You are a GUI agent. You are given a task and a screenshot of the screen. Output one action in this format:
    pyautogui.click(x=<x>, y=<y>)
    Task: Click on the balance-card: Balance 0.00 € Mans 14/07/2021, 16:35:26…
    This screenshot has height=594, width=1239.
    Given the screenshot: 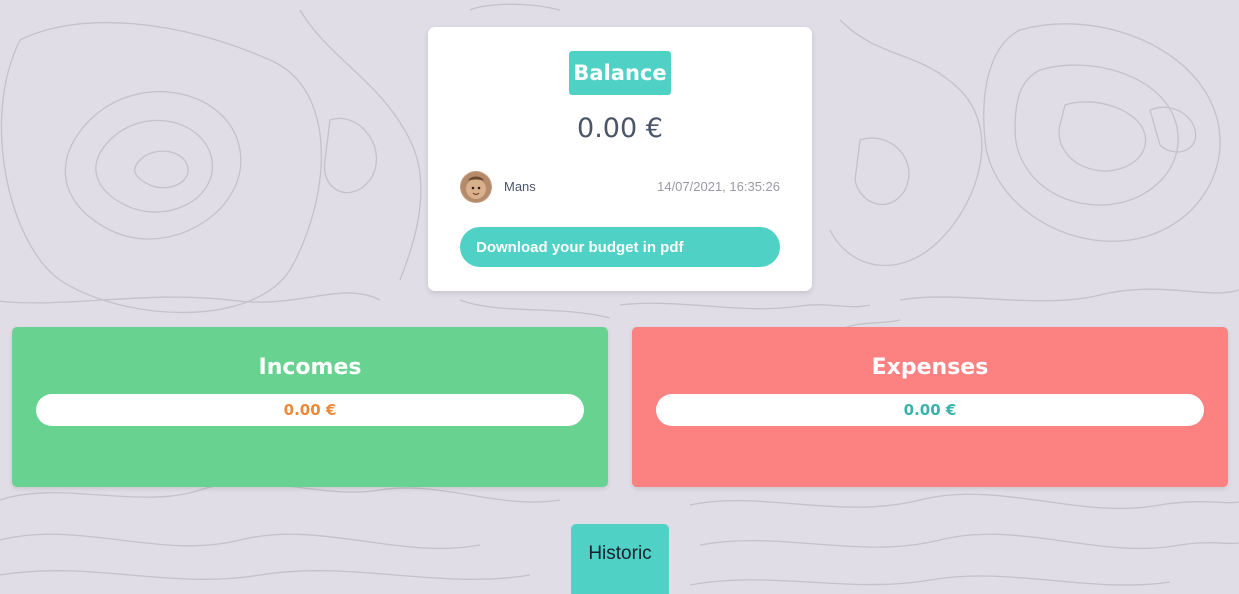 What is the action you would take?
    pyautogui.click(x=620, y=159)
    